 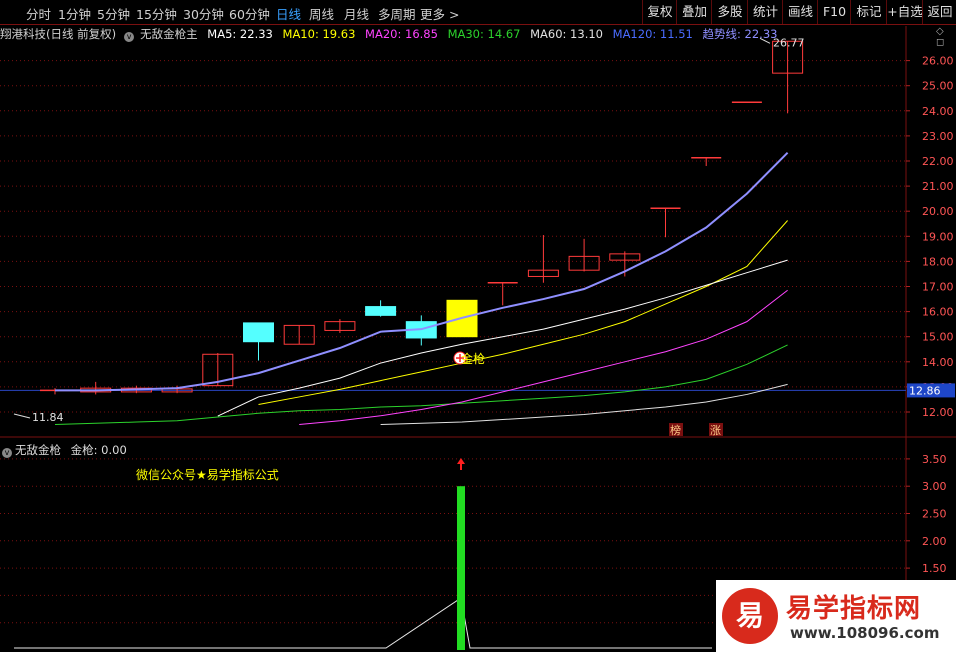 I want to click on sub-tick-label: 2.50, so click(x=934, y=514).